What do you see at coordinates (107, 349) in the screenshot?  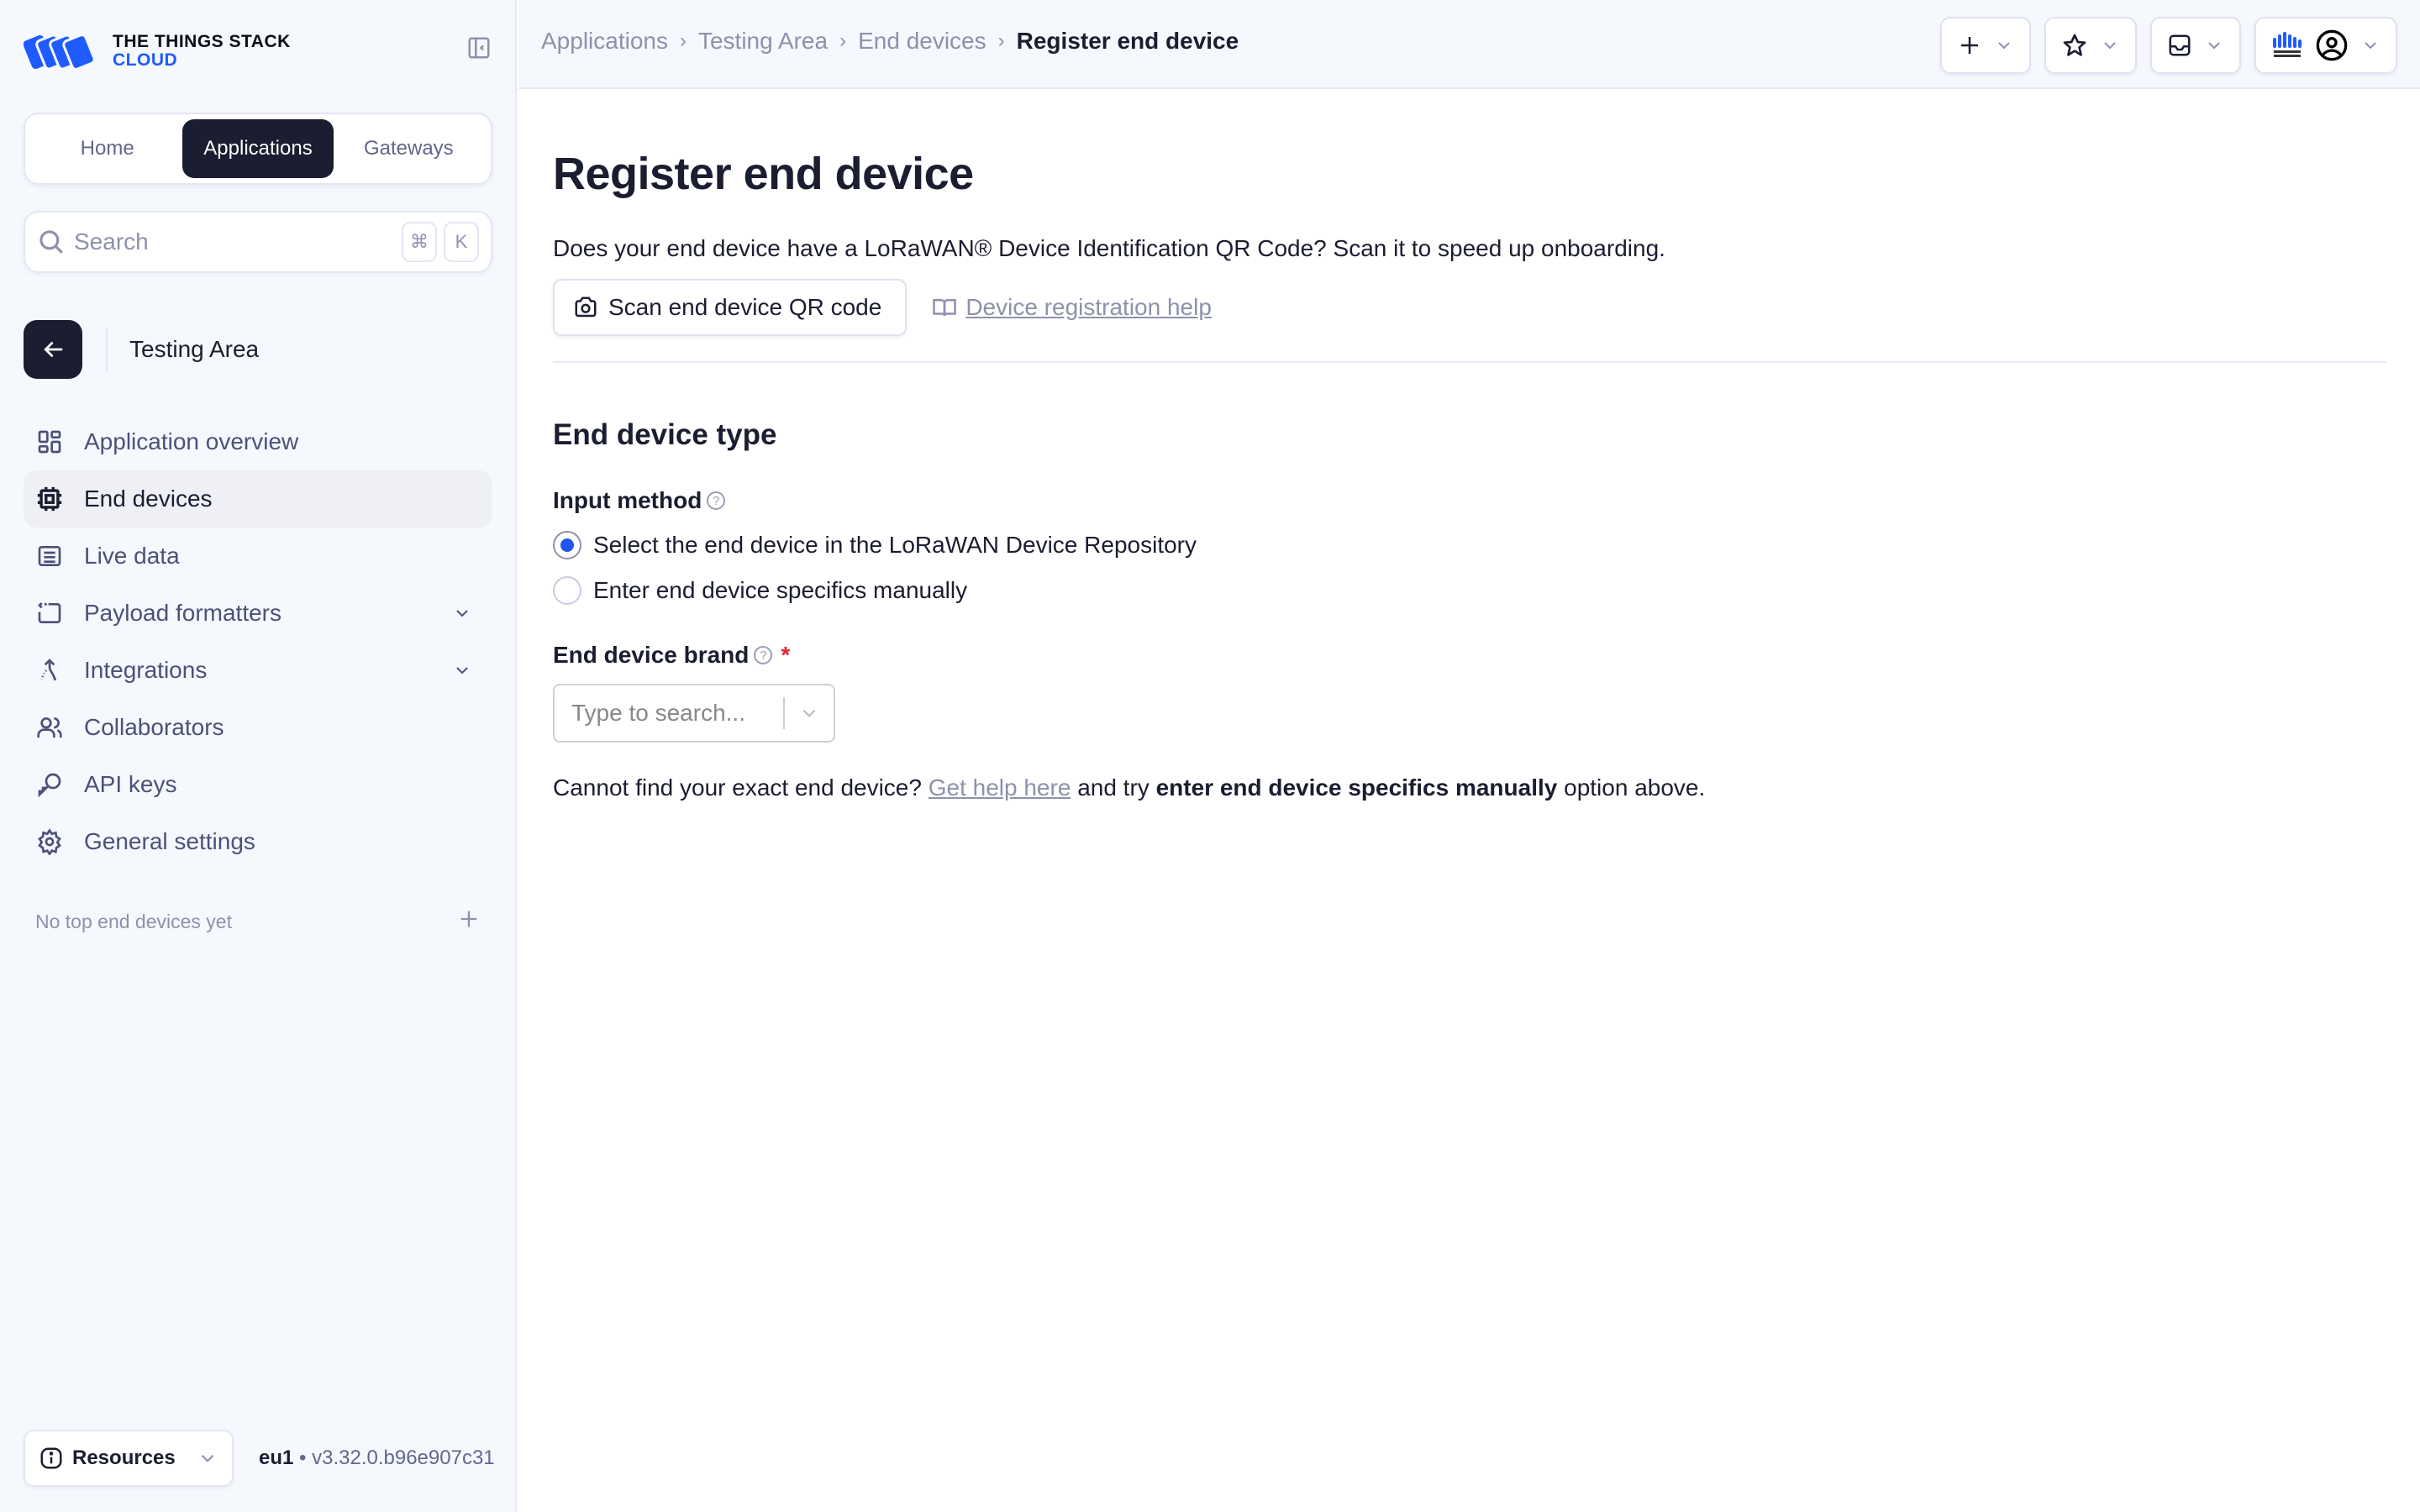 I see `divider` at bounding box center [107, 349].